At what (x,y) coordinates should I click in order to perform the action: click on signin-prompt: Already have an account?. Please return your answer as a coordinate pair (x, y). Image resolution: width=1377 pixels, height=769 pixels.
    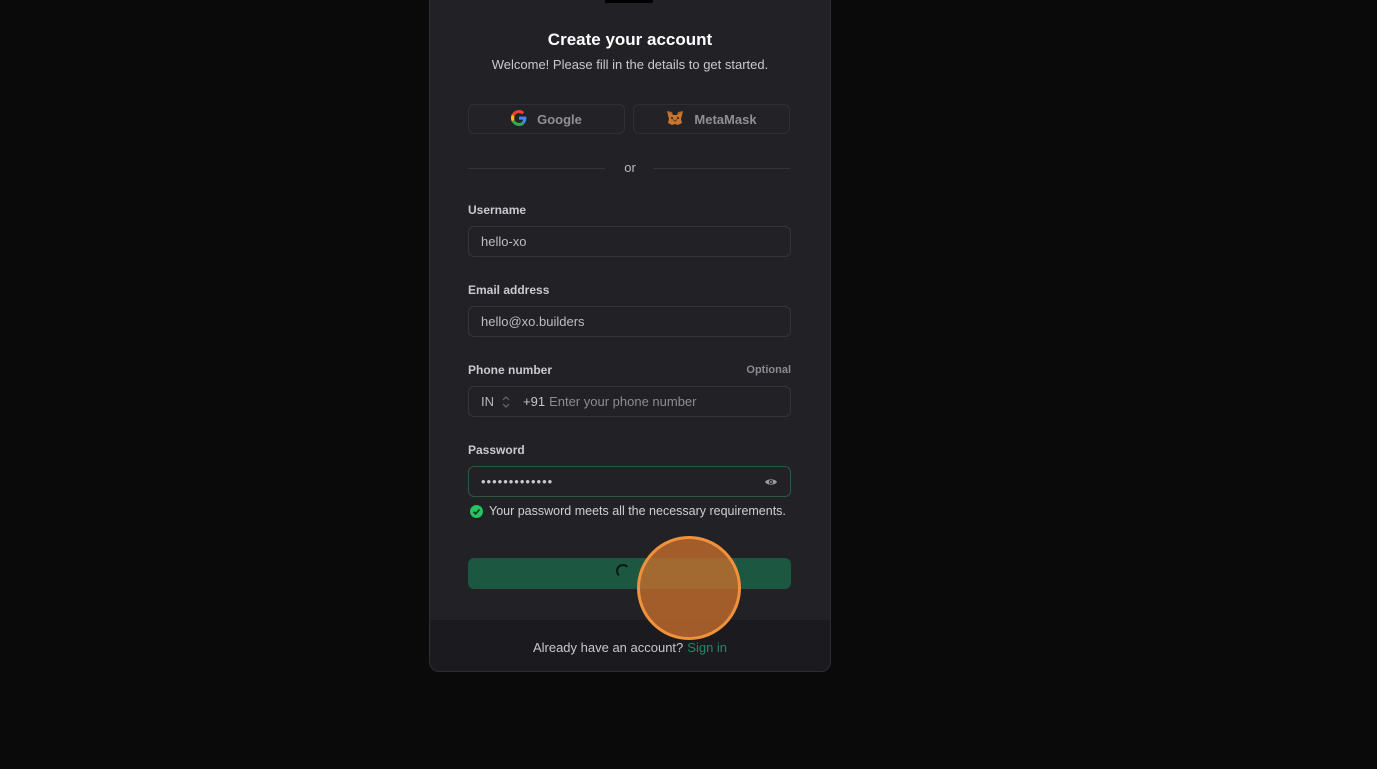
    Looking at the image, I should click on (608, 647).